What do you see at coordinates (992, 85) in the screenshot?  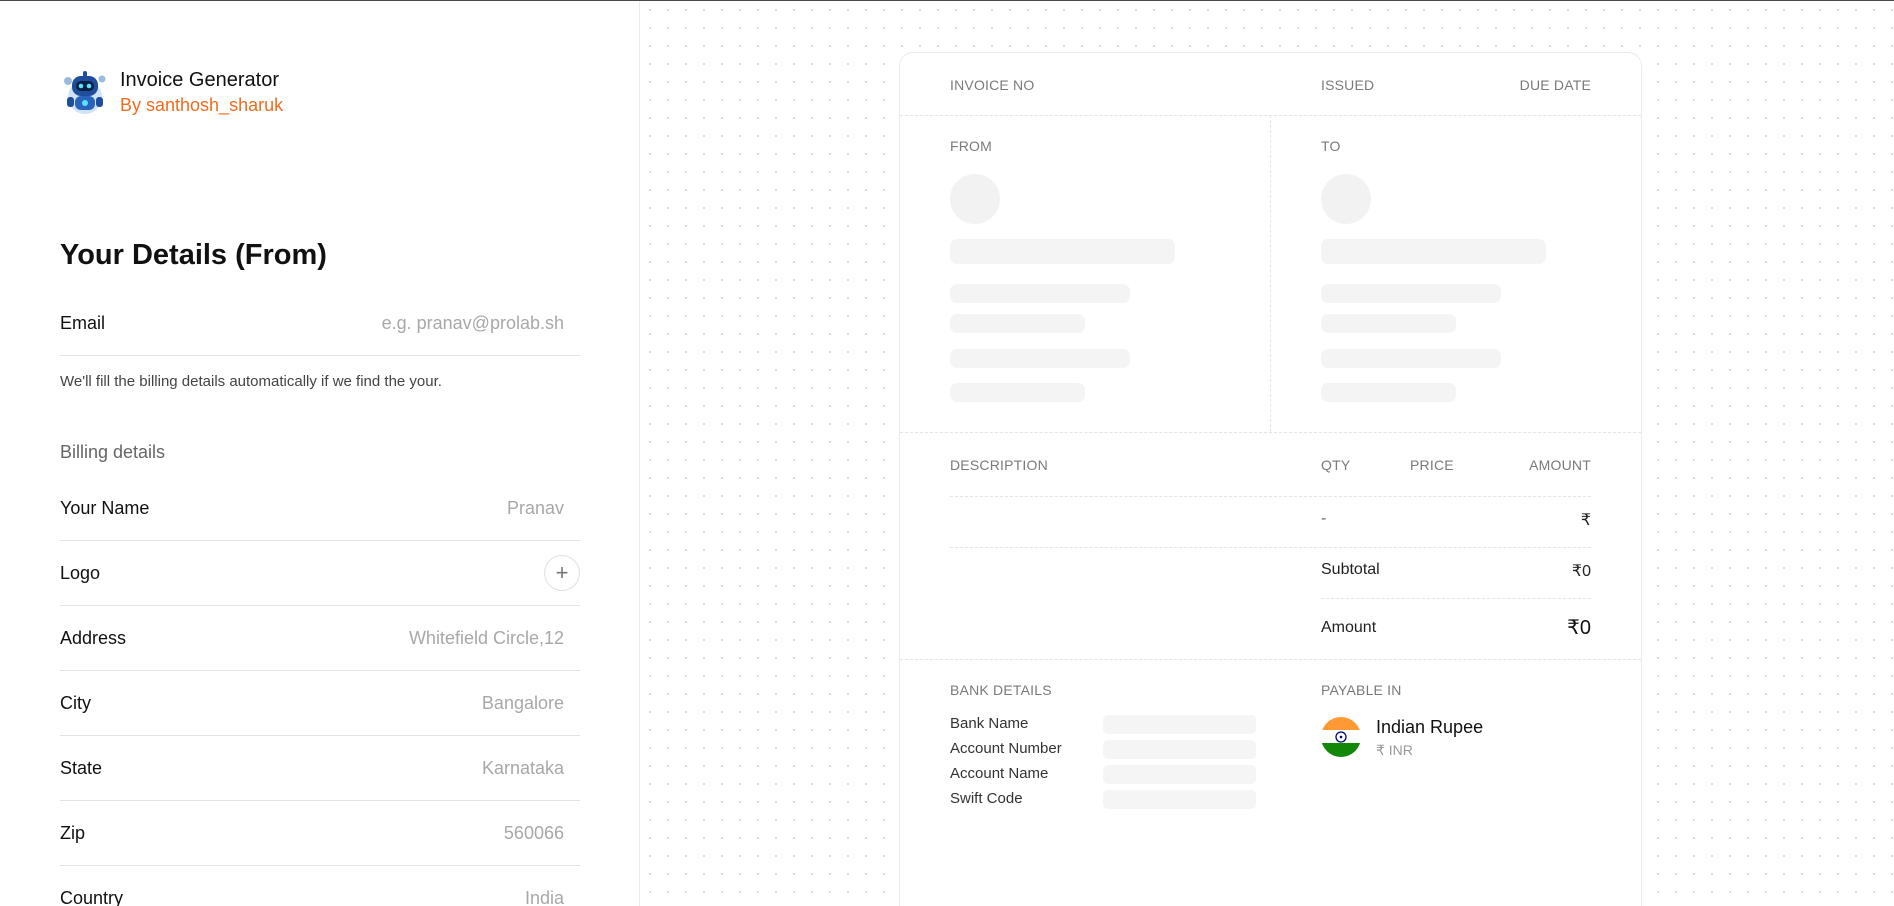 I see `invoice-no-label: INVOICE NO` at bounding box center [992, 85].